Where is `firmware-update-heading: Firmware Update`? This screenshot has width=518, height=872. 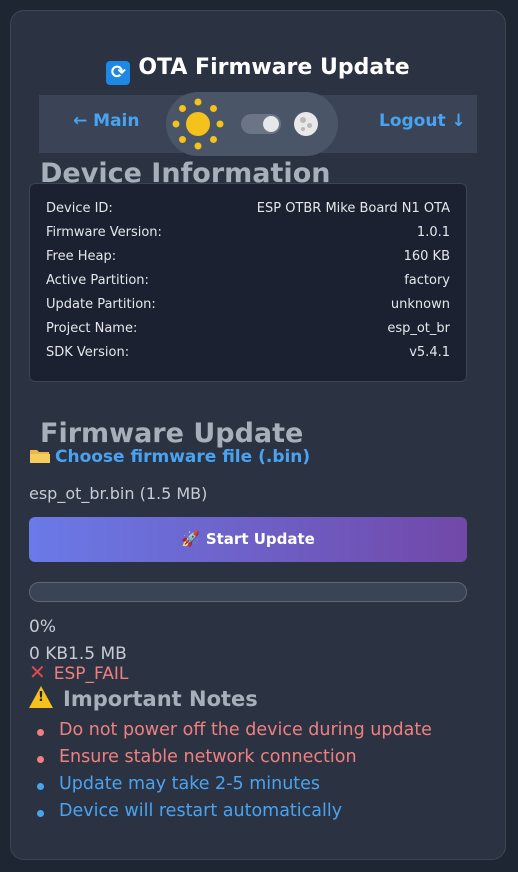 firmware-update-heading: Firmware Update is located at coordinates (172, 433).